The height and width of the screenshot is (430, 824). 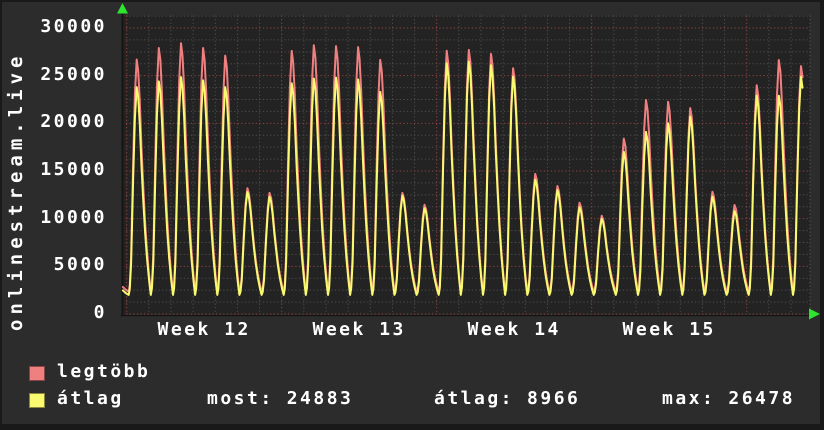 What do you see at coordinates (814, 314) in the screenshot?
I see `x-axis-arrow-icon` at bounding box center [814, 314].